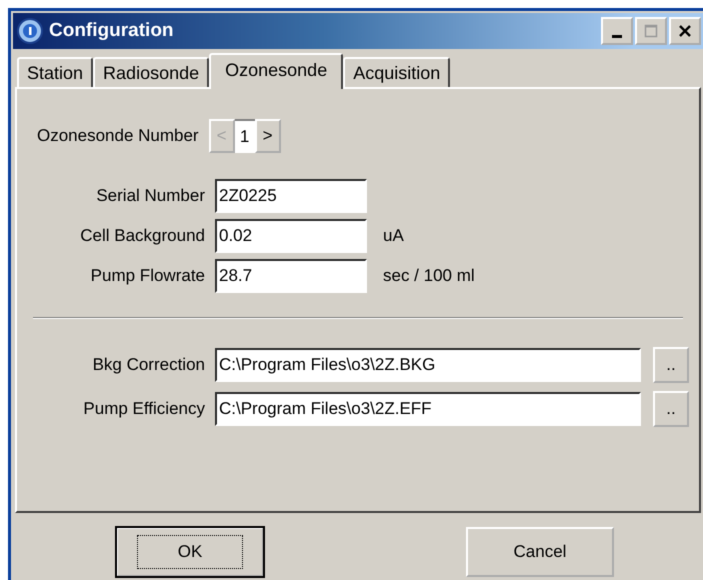 The height and width of the screenshot is (580, 703). What do you see at coordinates (267, 136) in the screenshot?
I see `next-button: >` at bounding box center [267, 136].